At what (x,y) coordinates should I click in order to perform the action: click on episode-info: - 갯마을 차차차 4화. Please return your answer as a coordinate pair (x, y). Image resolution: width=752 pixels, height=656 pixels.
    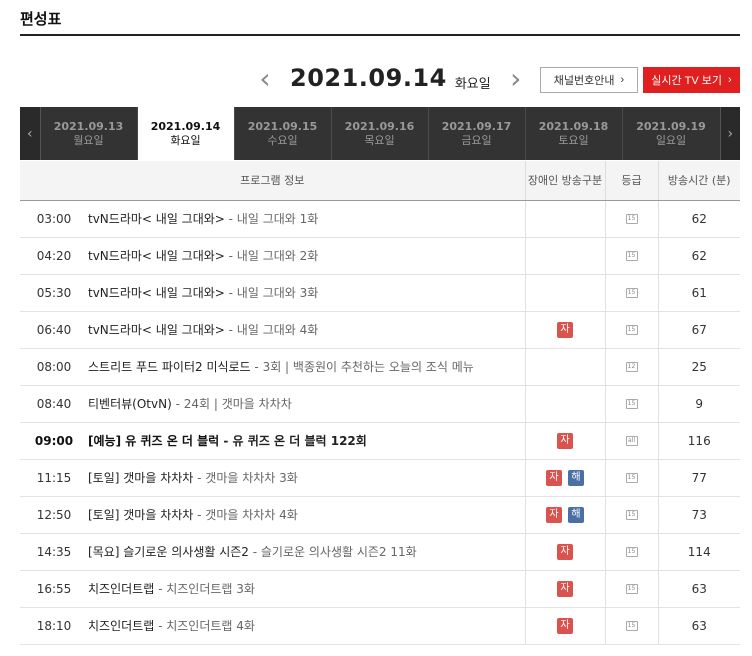
    Looking at the image, I should click on (245, 515).